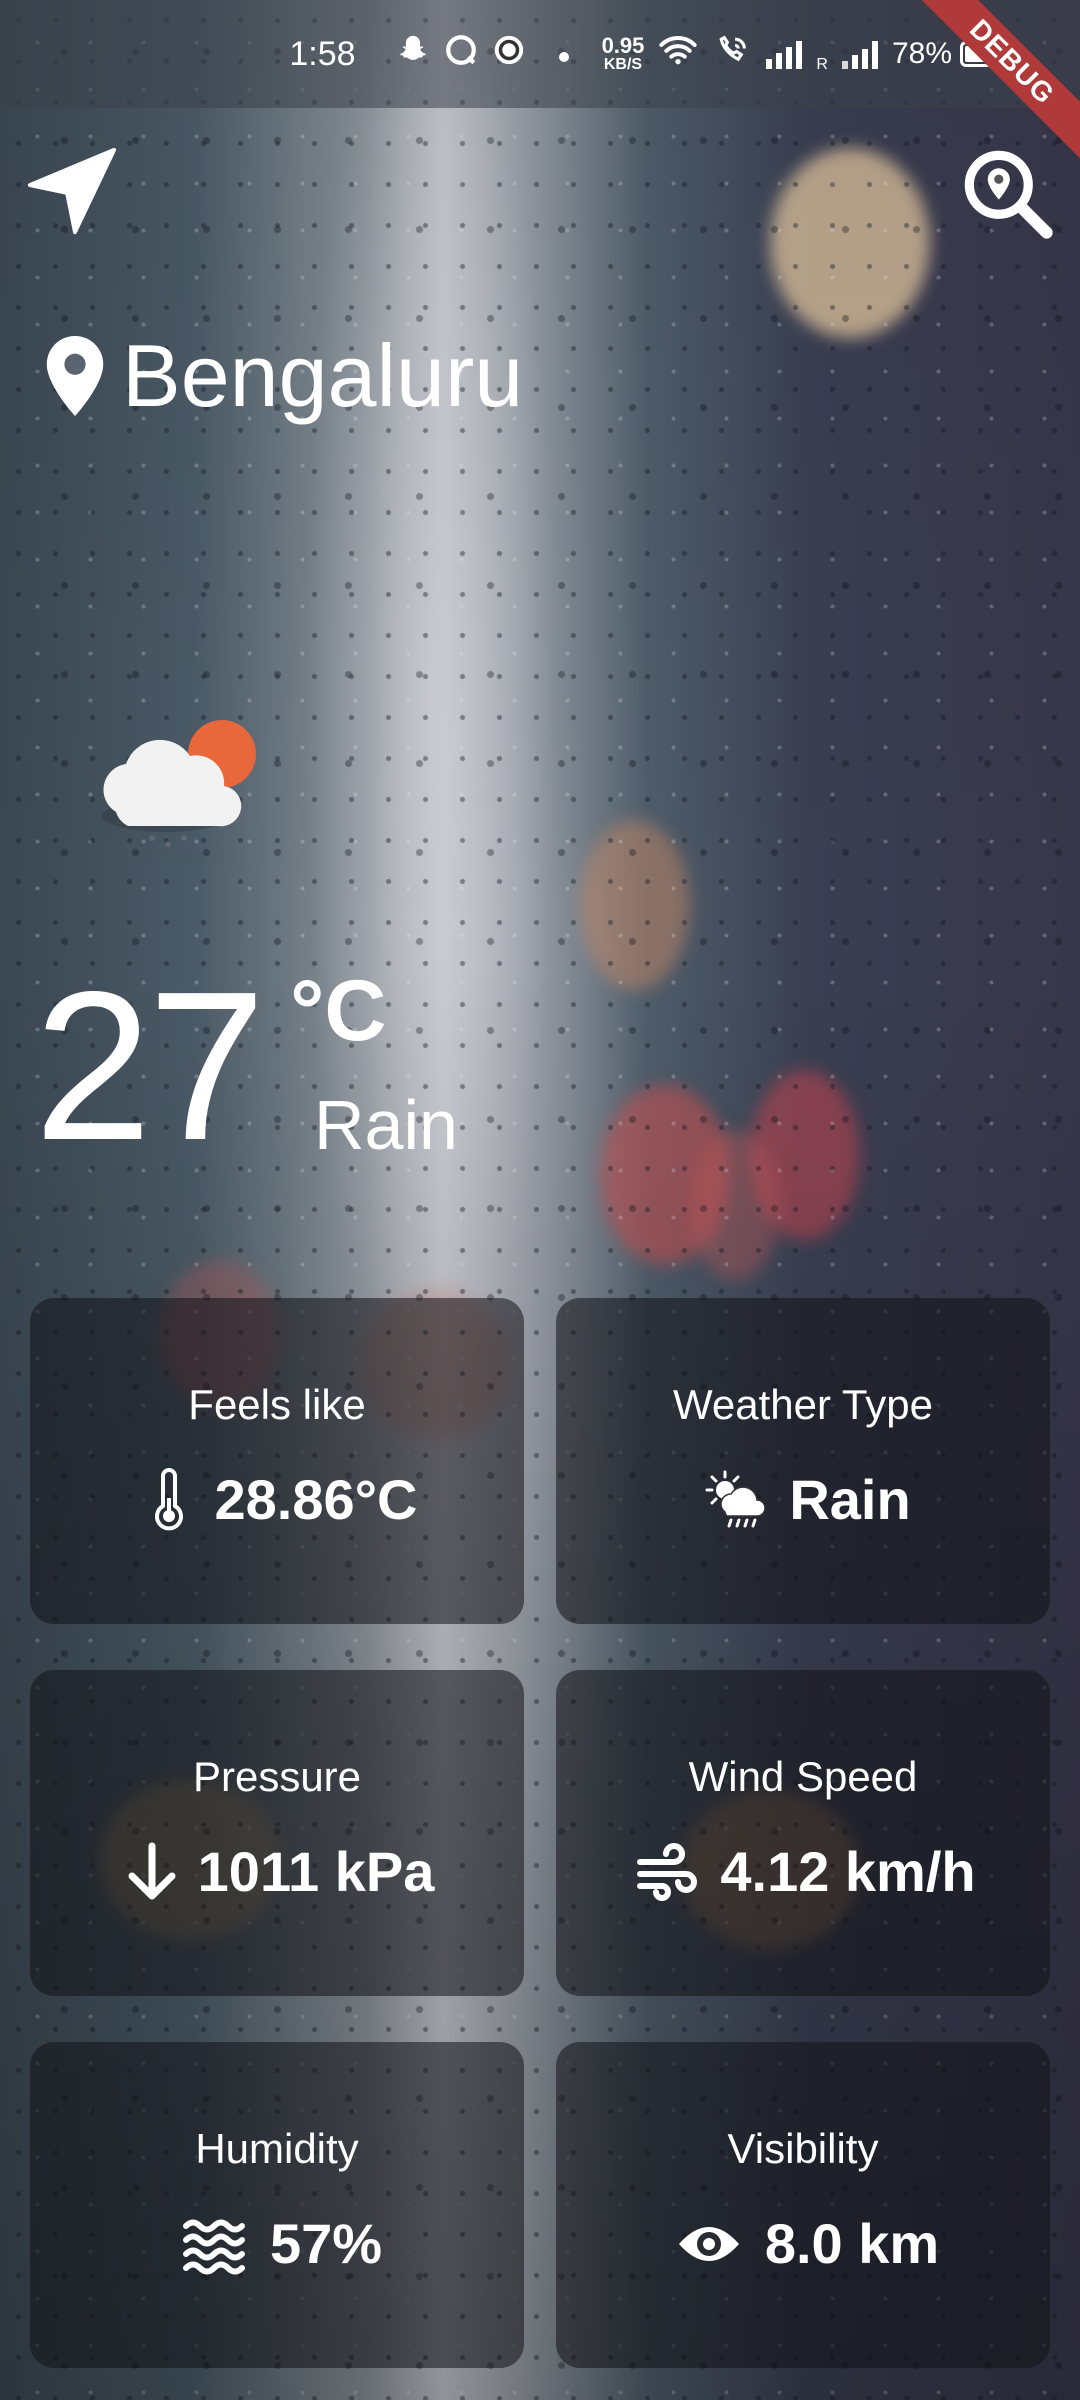  Describe the element at coordinates (803, 2148) in the screenshot. I see `card-label: Visibility` at that location.